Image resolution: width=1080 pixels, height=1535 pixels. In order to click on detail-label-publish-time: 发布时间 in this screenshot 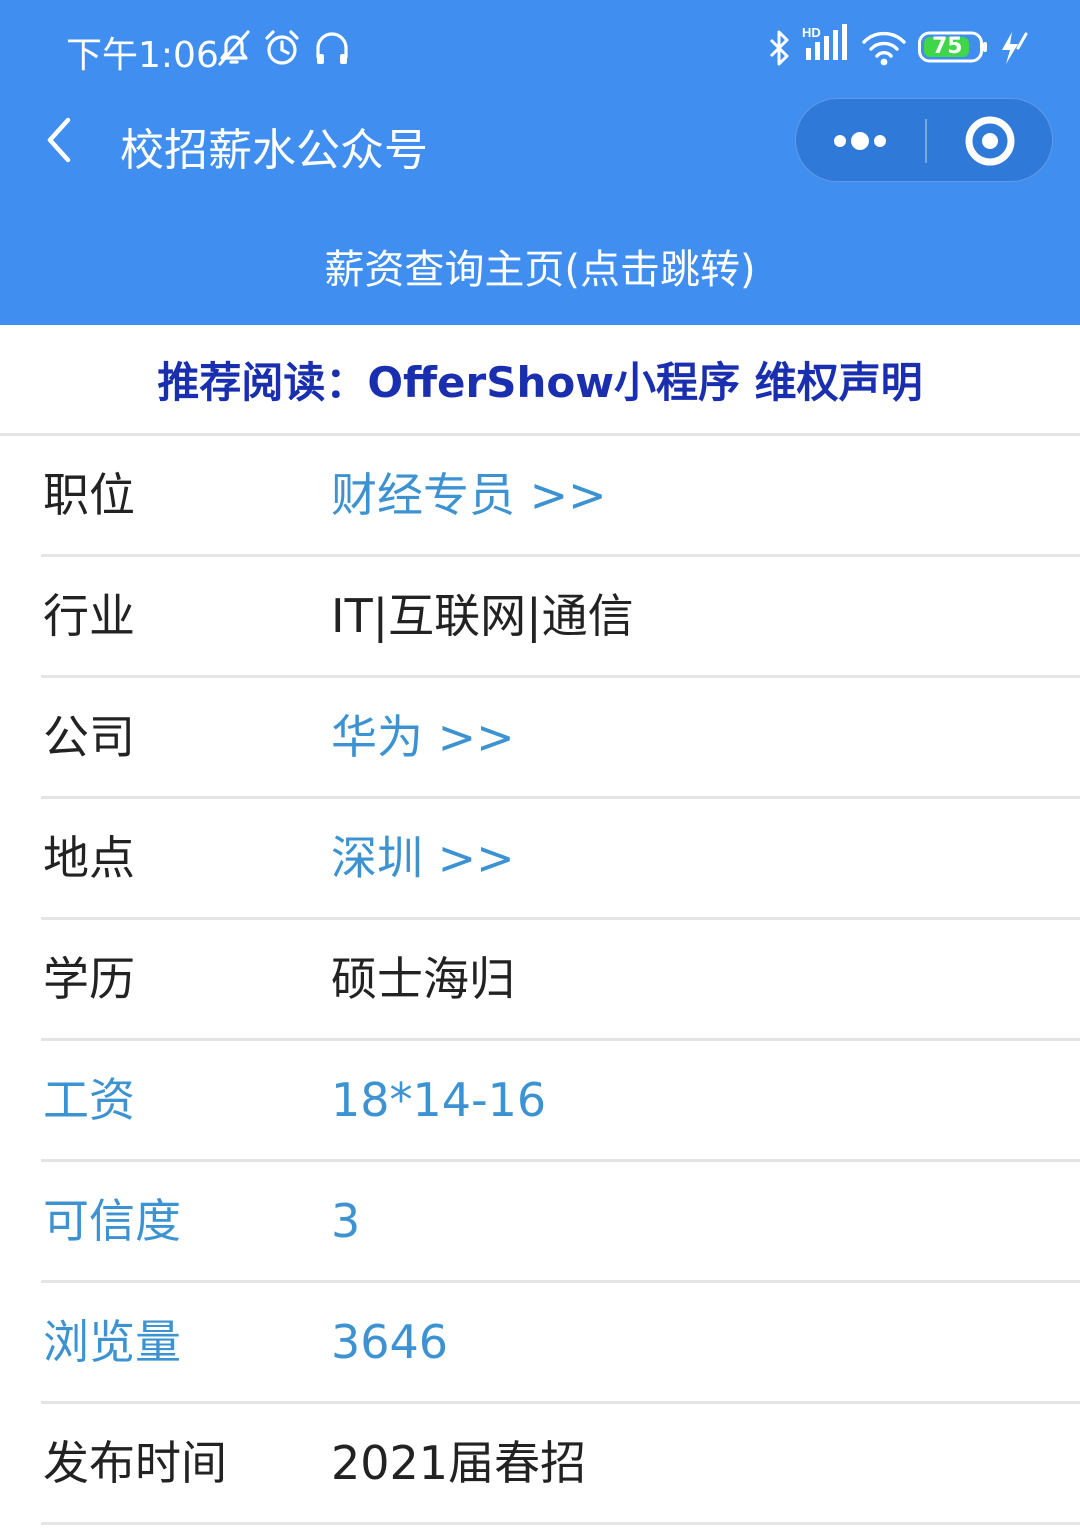, I will do `click(135, 1463)`.